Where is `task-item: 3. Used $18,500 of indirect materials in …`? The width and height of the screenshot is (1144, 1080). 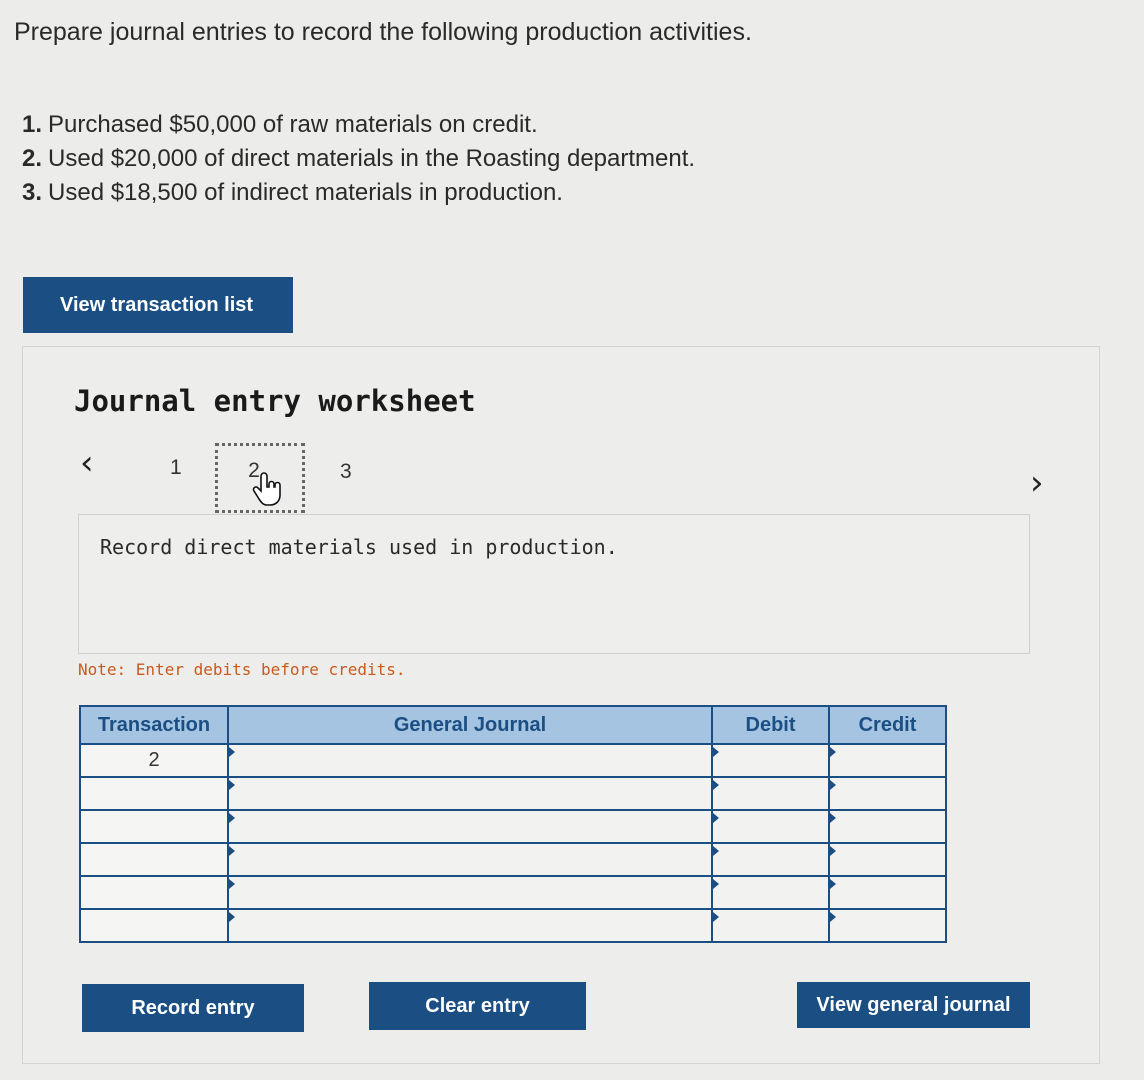 task-item: 3. Used $18,500 of indirect materials in … is located at coordinates (358, 193).